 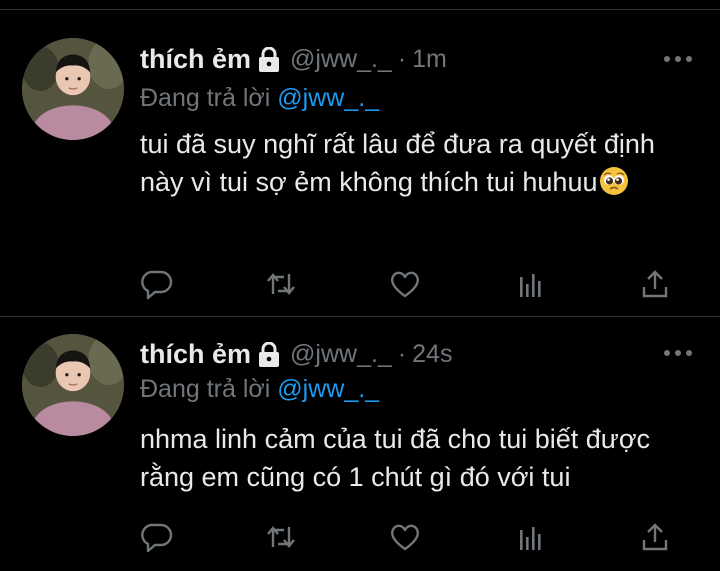 I want to click on tweet-header: thích ẻm @jww_._ · 24s, so click(x=296, y=354).